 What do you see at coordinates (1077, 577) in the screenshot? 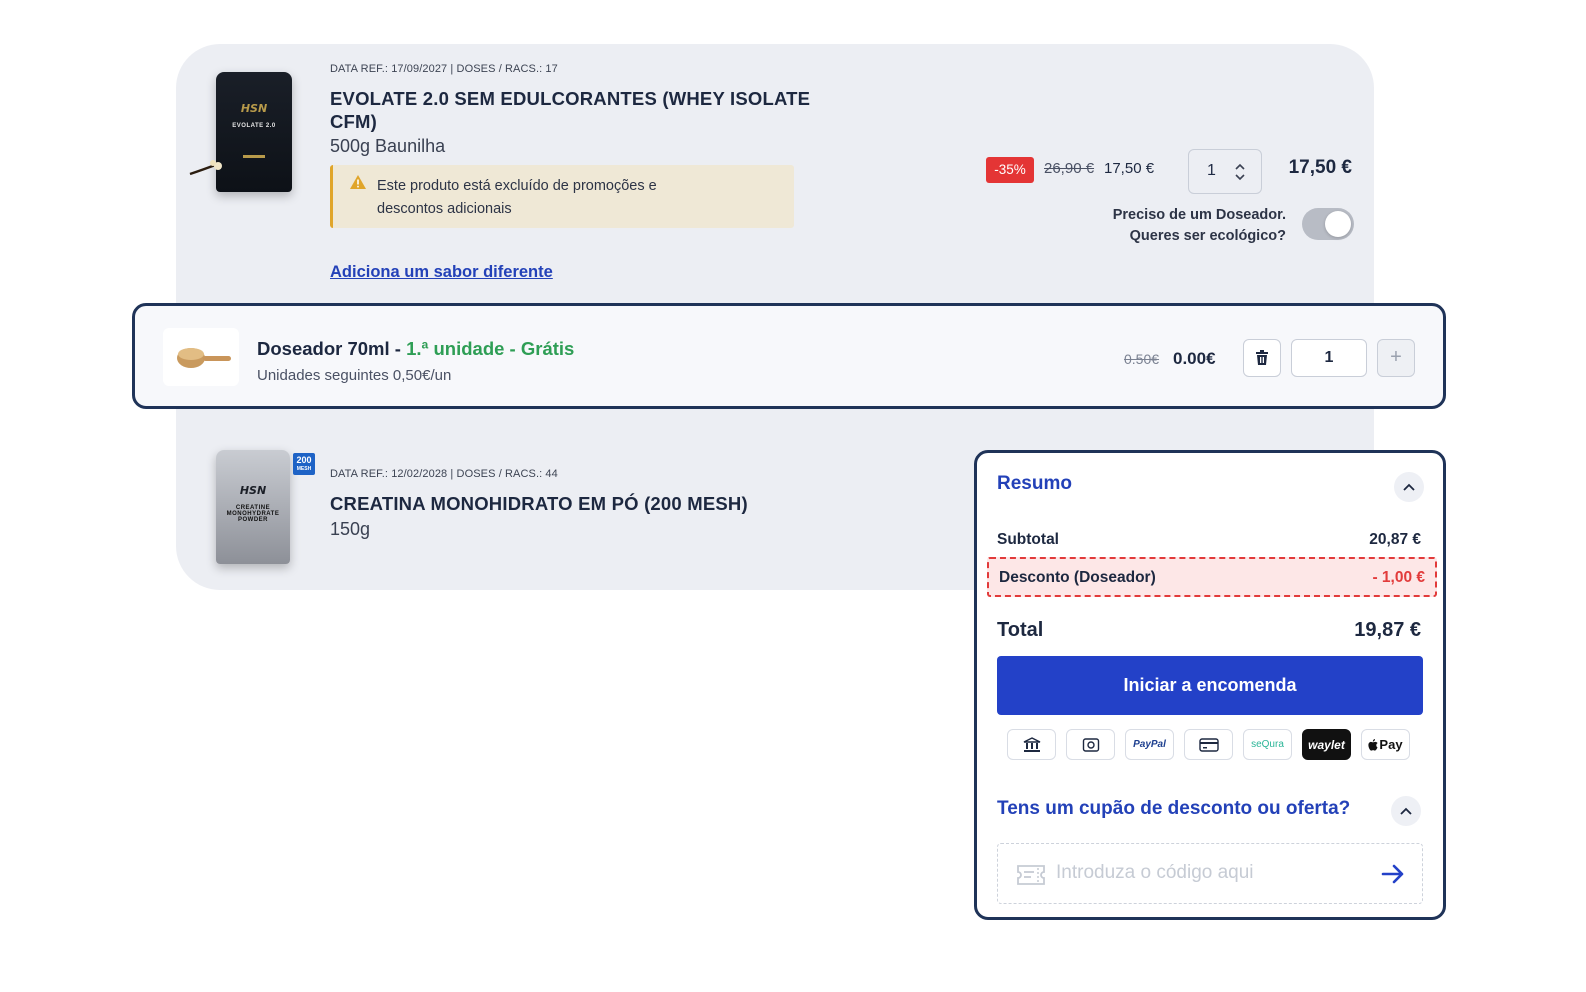
I see `discount-label: Desconto (Doseador)` at bounding box center [1077, 577].